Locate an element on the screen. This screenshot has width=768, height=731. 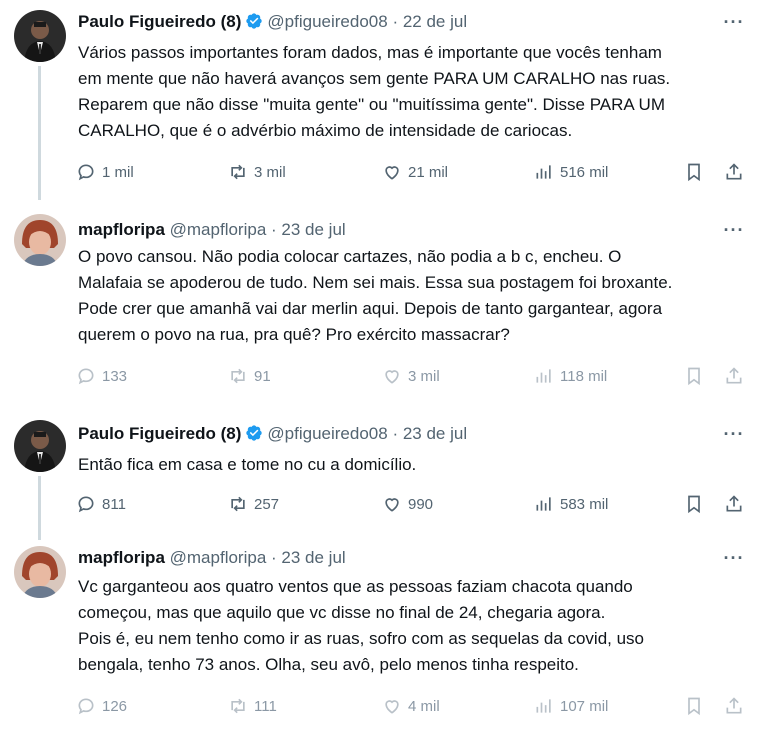
retweet-button: 257 is located at coordinates (253, 504).